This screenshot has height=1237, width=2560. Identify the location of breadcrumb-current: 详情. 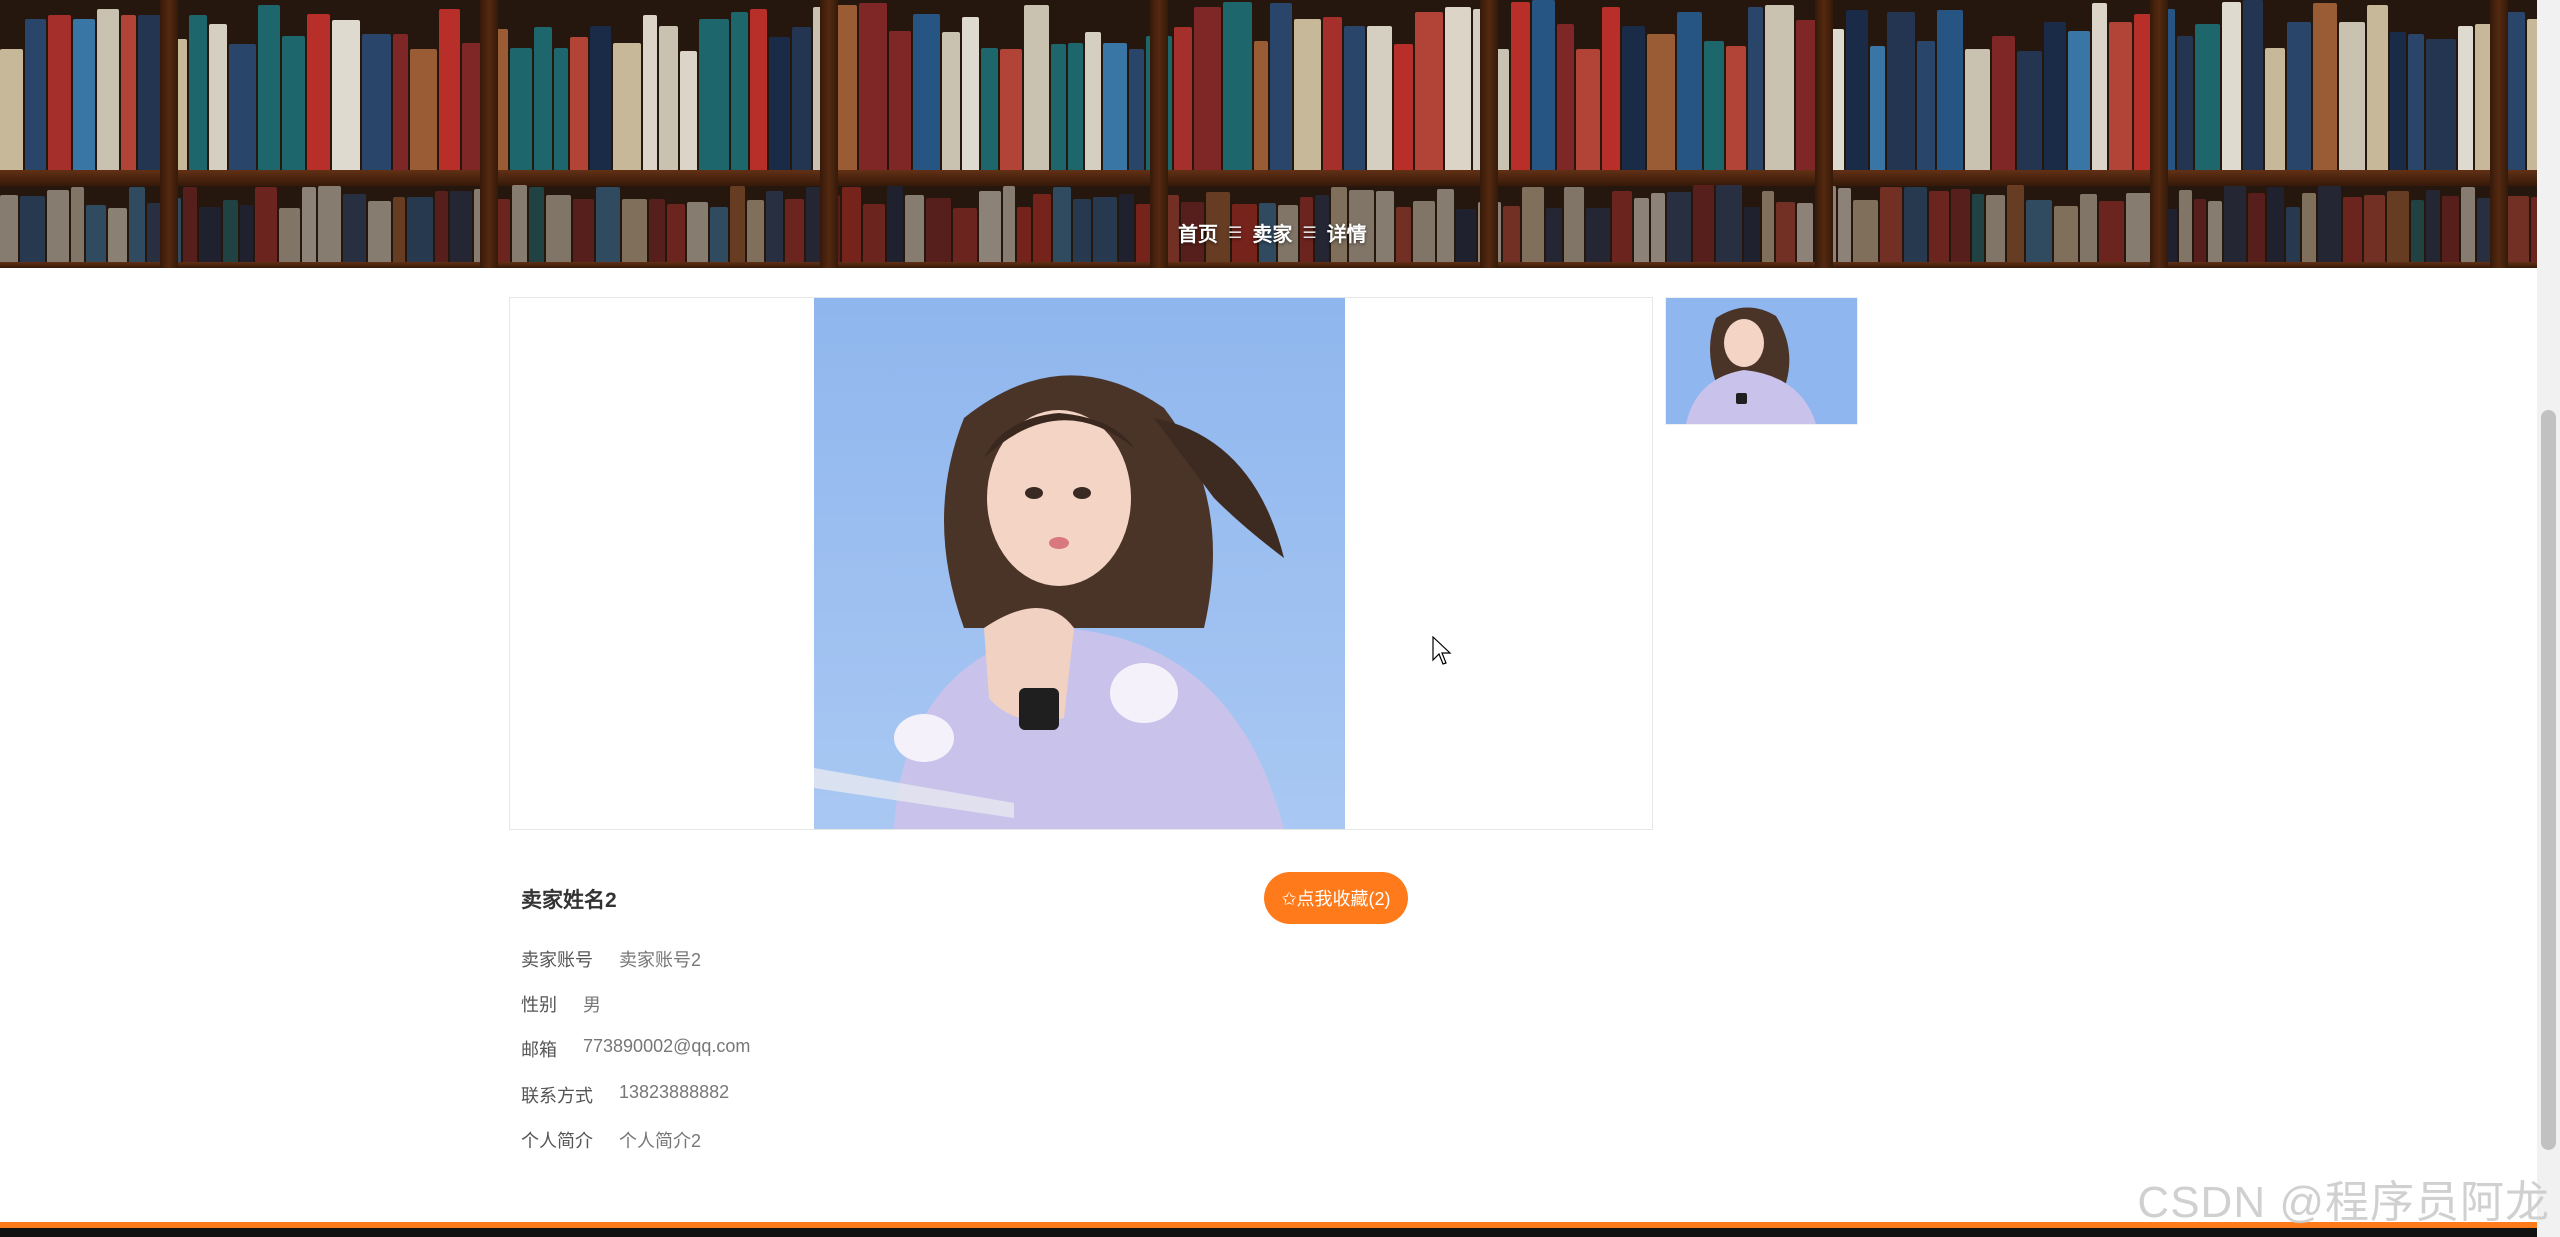
(1346, 235).